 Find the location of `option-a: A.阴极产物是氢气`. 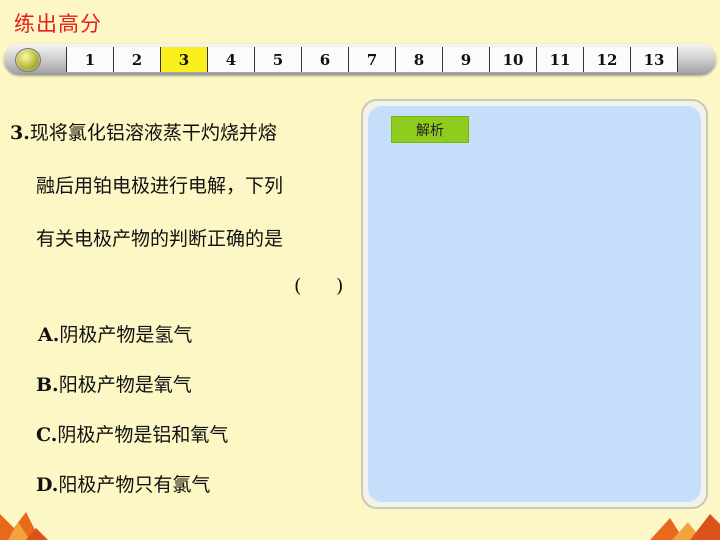

option-a: A.阴极产物是氢气 is located at coordinates (132, 345).